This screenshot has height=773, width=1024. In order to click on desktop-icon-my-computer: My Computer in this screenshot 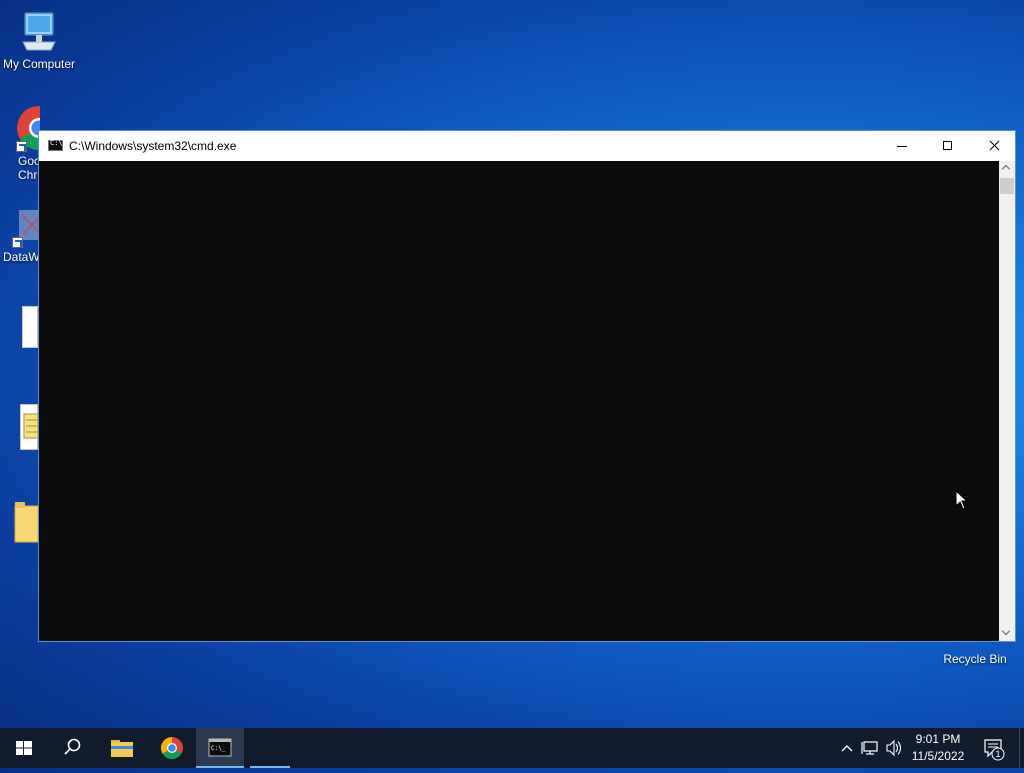, I will do `click(39, 40)`.